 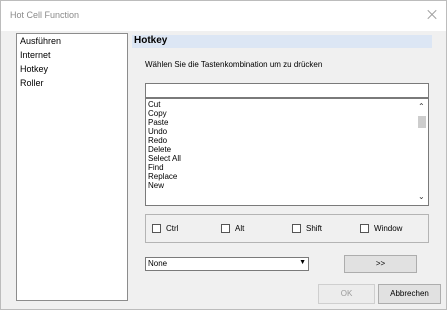 I want to click on scroll-thumb, so click(x=422, y=122).